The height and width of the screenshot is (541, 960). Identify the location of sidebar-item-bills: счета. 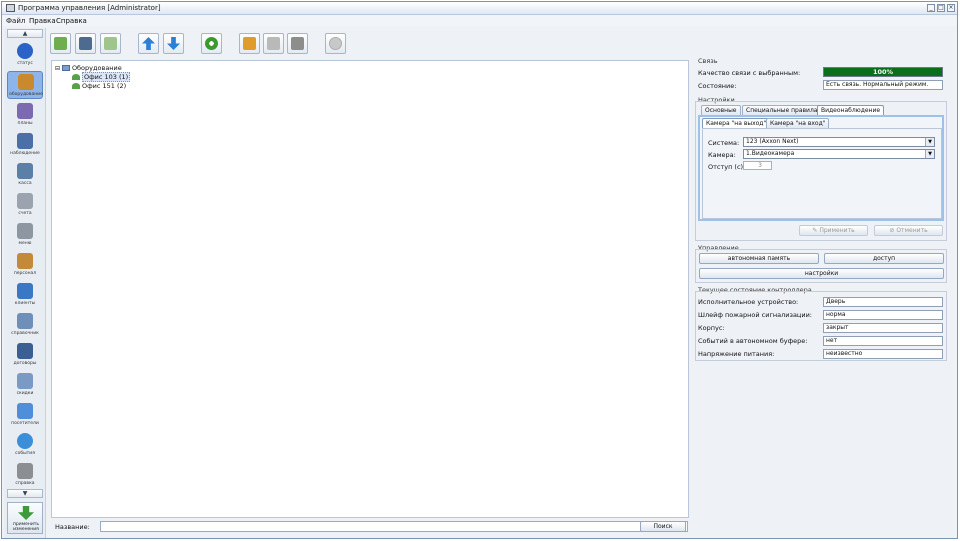
(25, 205).